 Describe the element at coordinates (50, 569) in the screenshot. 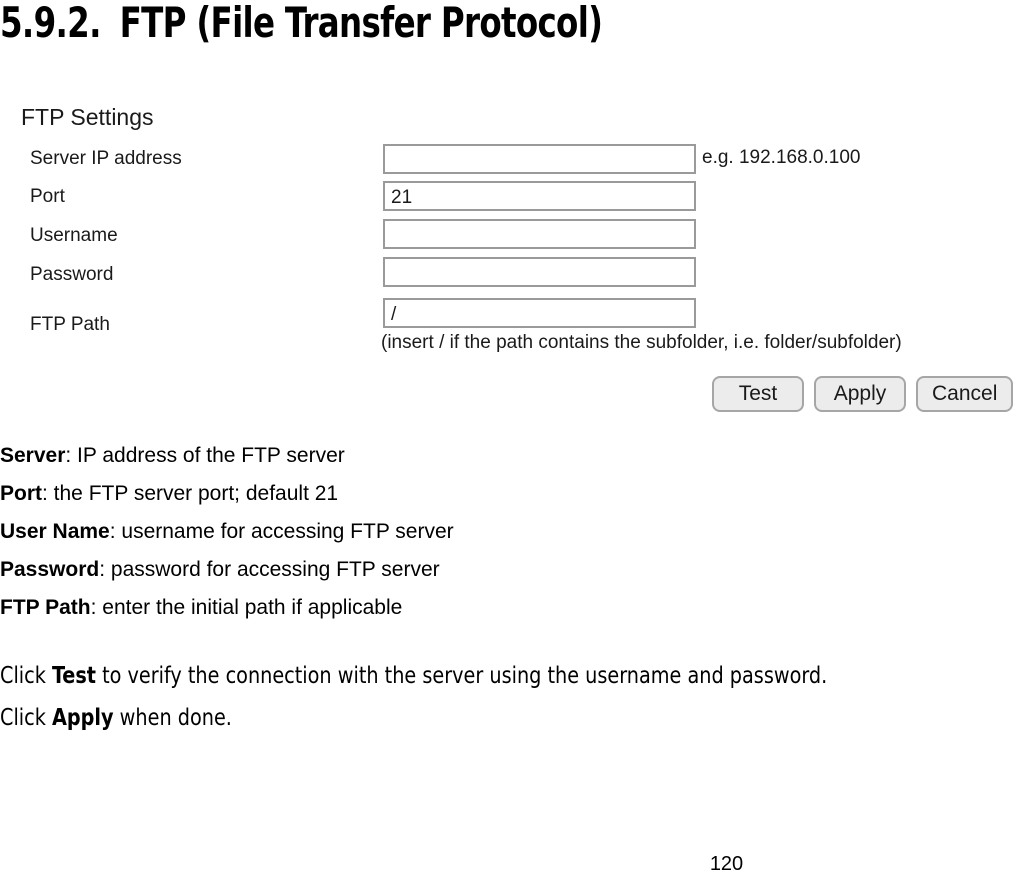

I see `description-term: Password` at that location.